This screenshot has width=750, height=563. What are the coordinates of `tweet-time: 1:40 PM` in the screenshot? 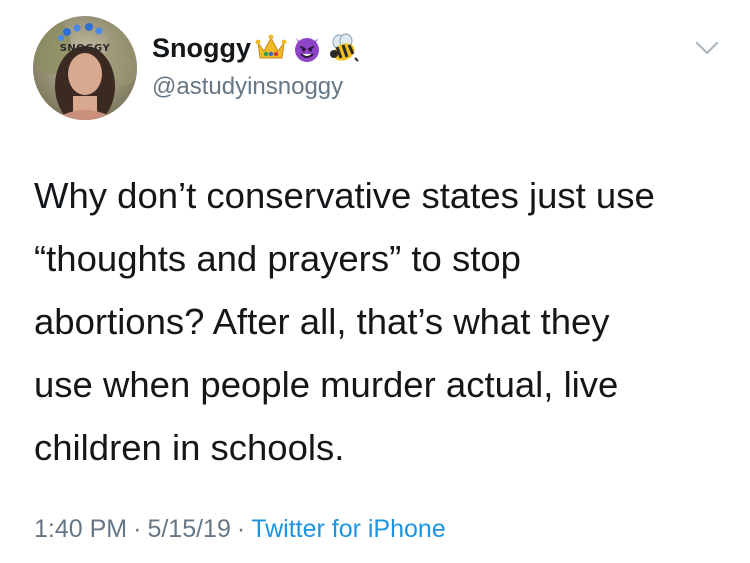 It's located at (80, 529).